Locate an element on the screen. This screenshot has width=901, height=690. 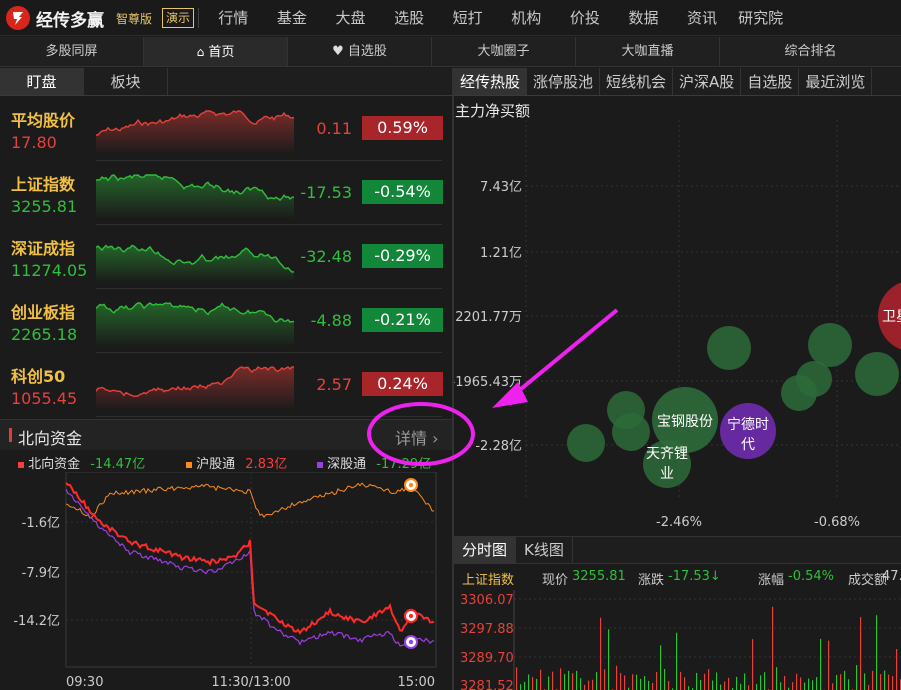
topnav-shuju: 数据 is located at coordinates (643, 18).